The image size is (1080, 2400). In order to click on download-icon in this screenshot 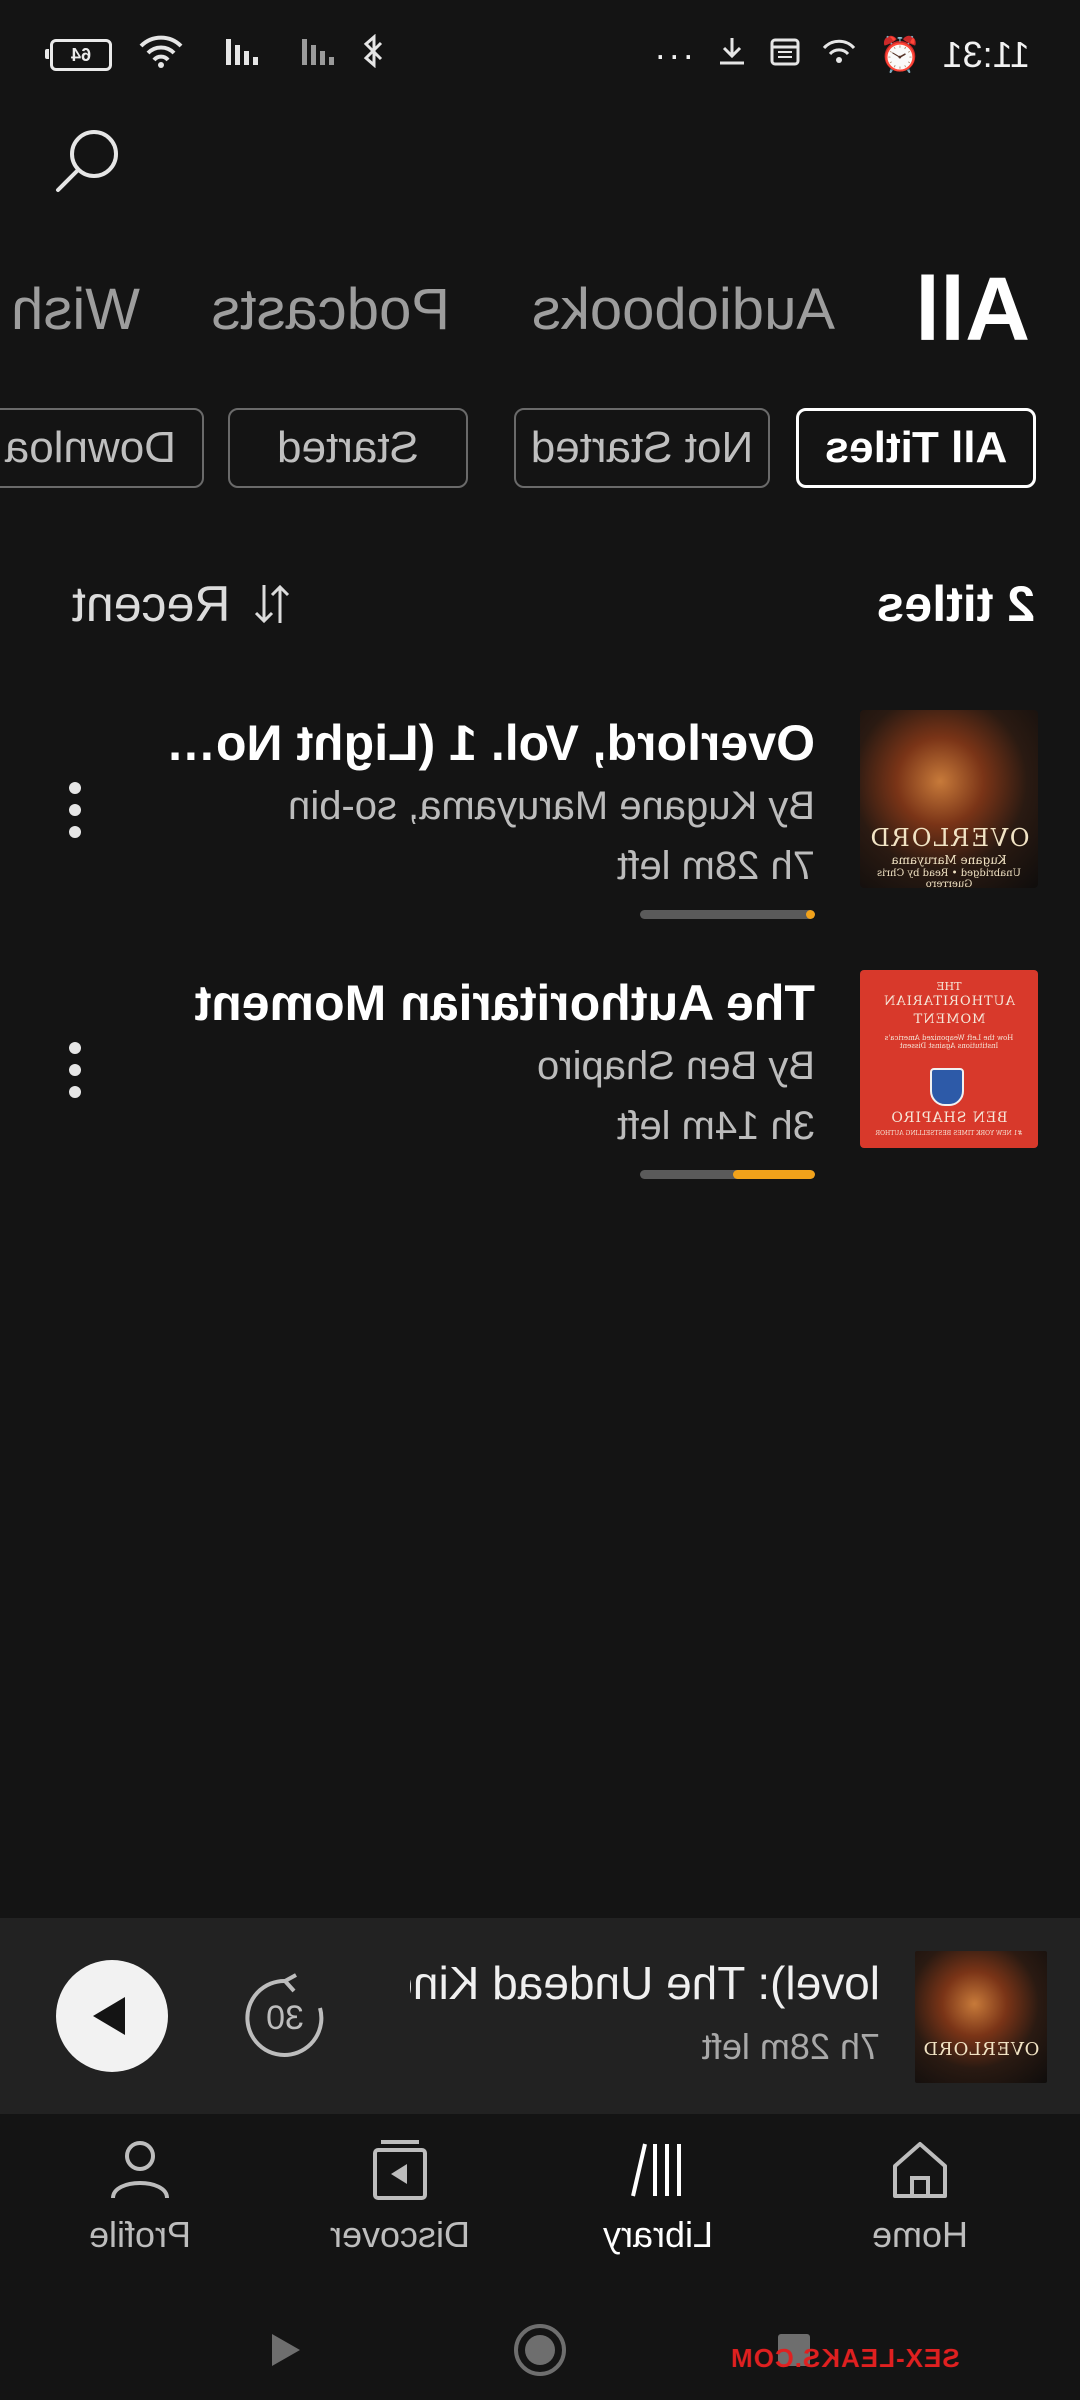, I will do `click(732, 55)`.